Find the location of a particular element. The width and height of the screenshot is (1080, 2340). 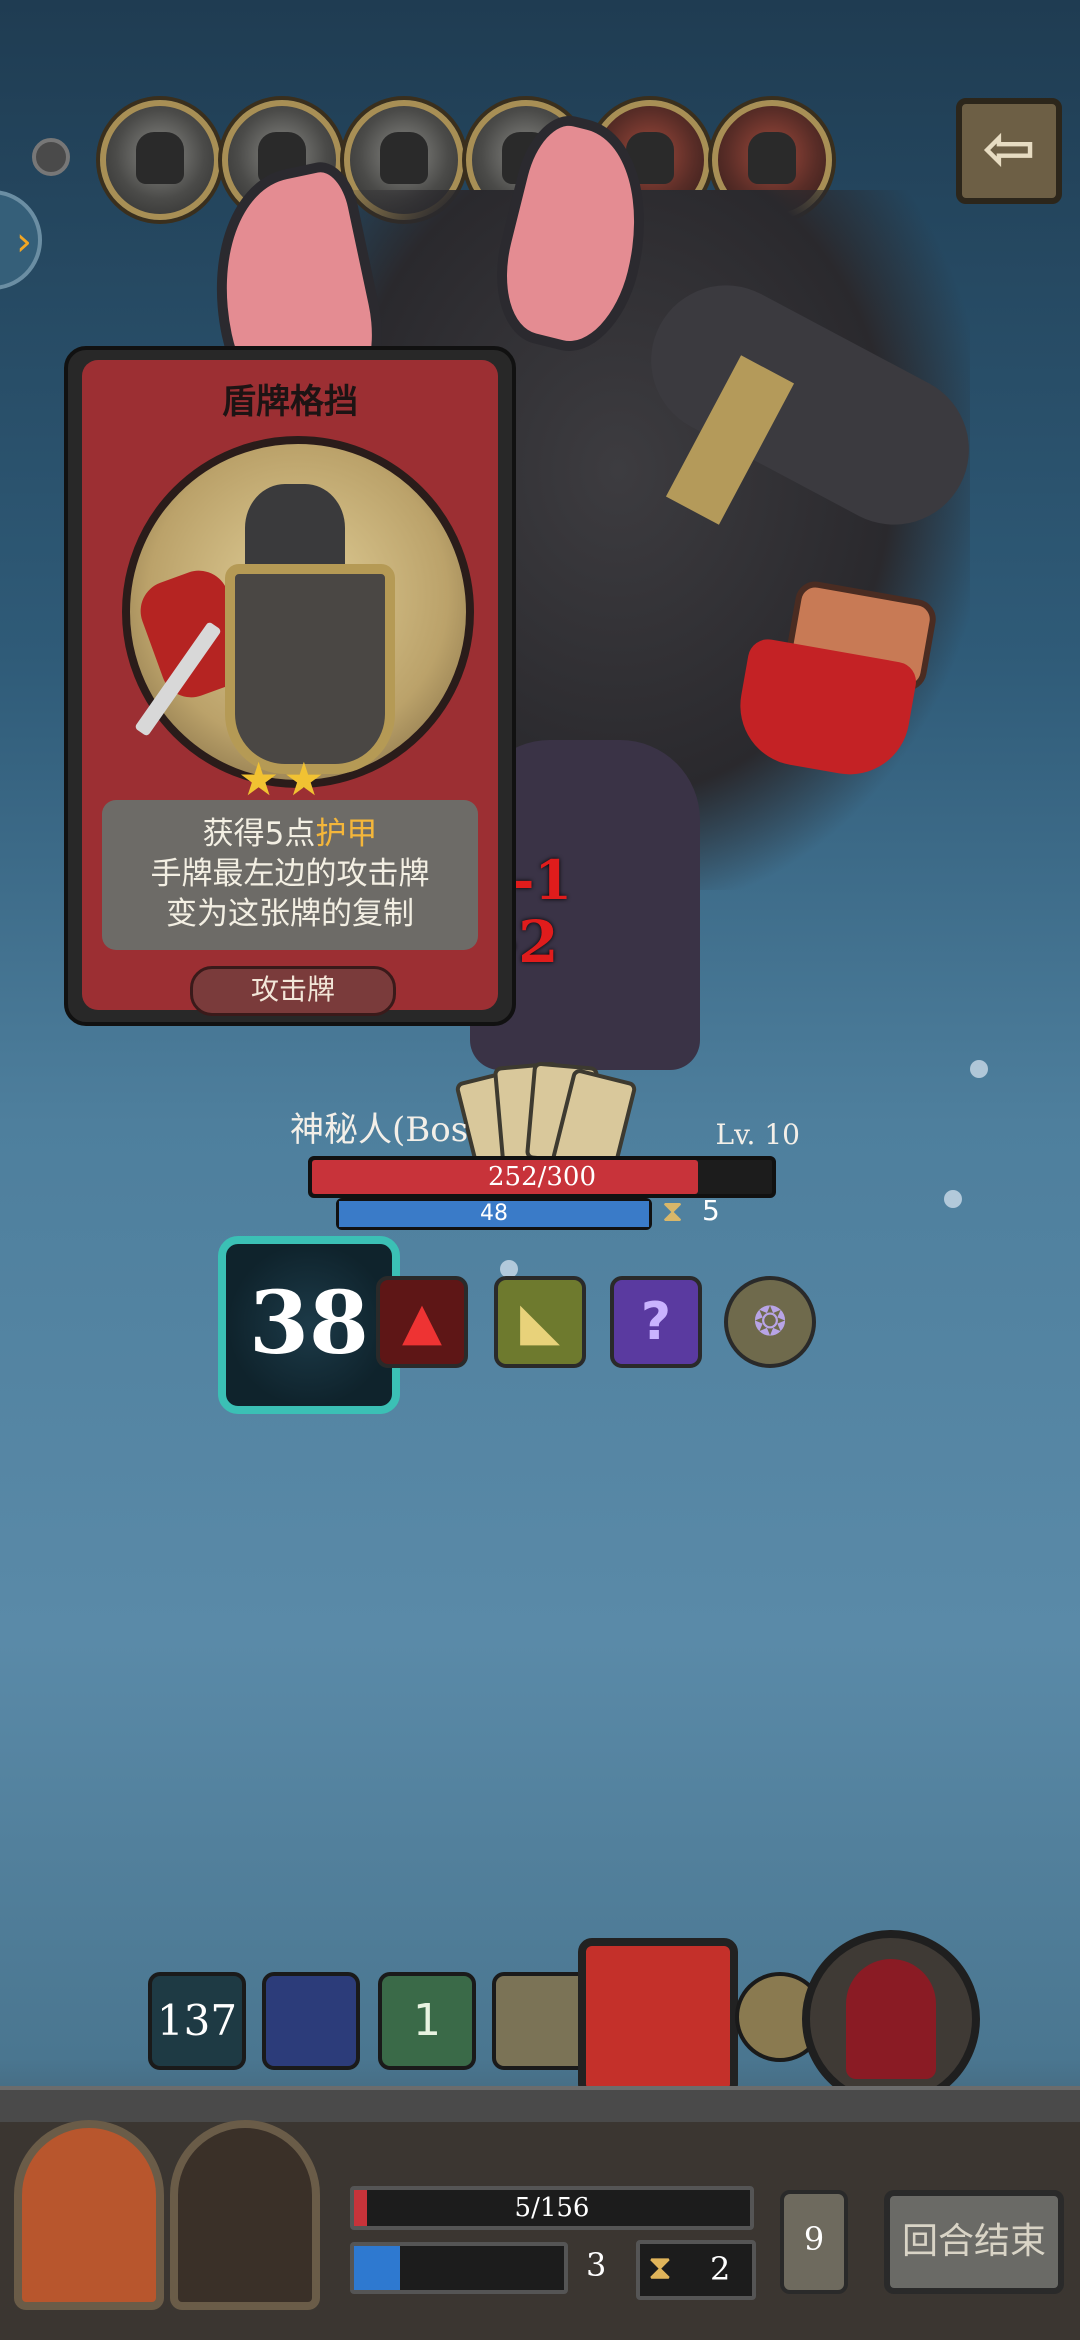

back-button: ⇦ is located at coordinates (1009, 151).